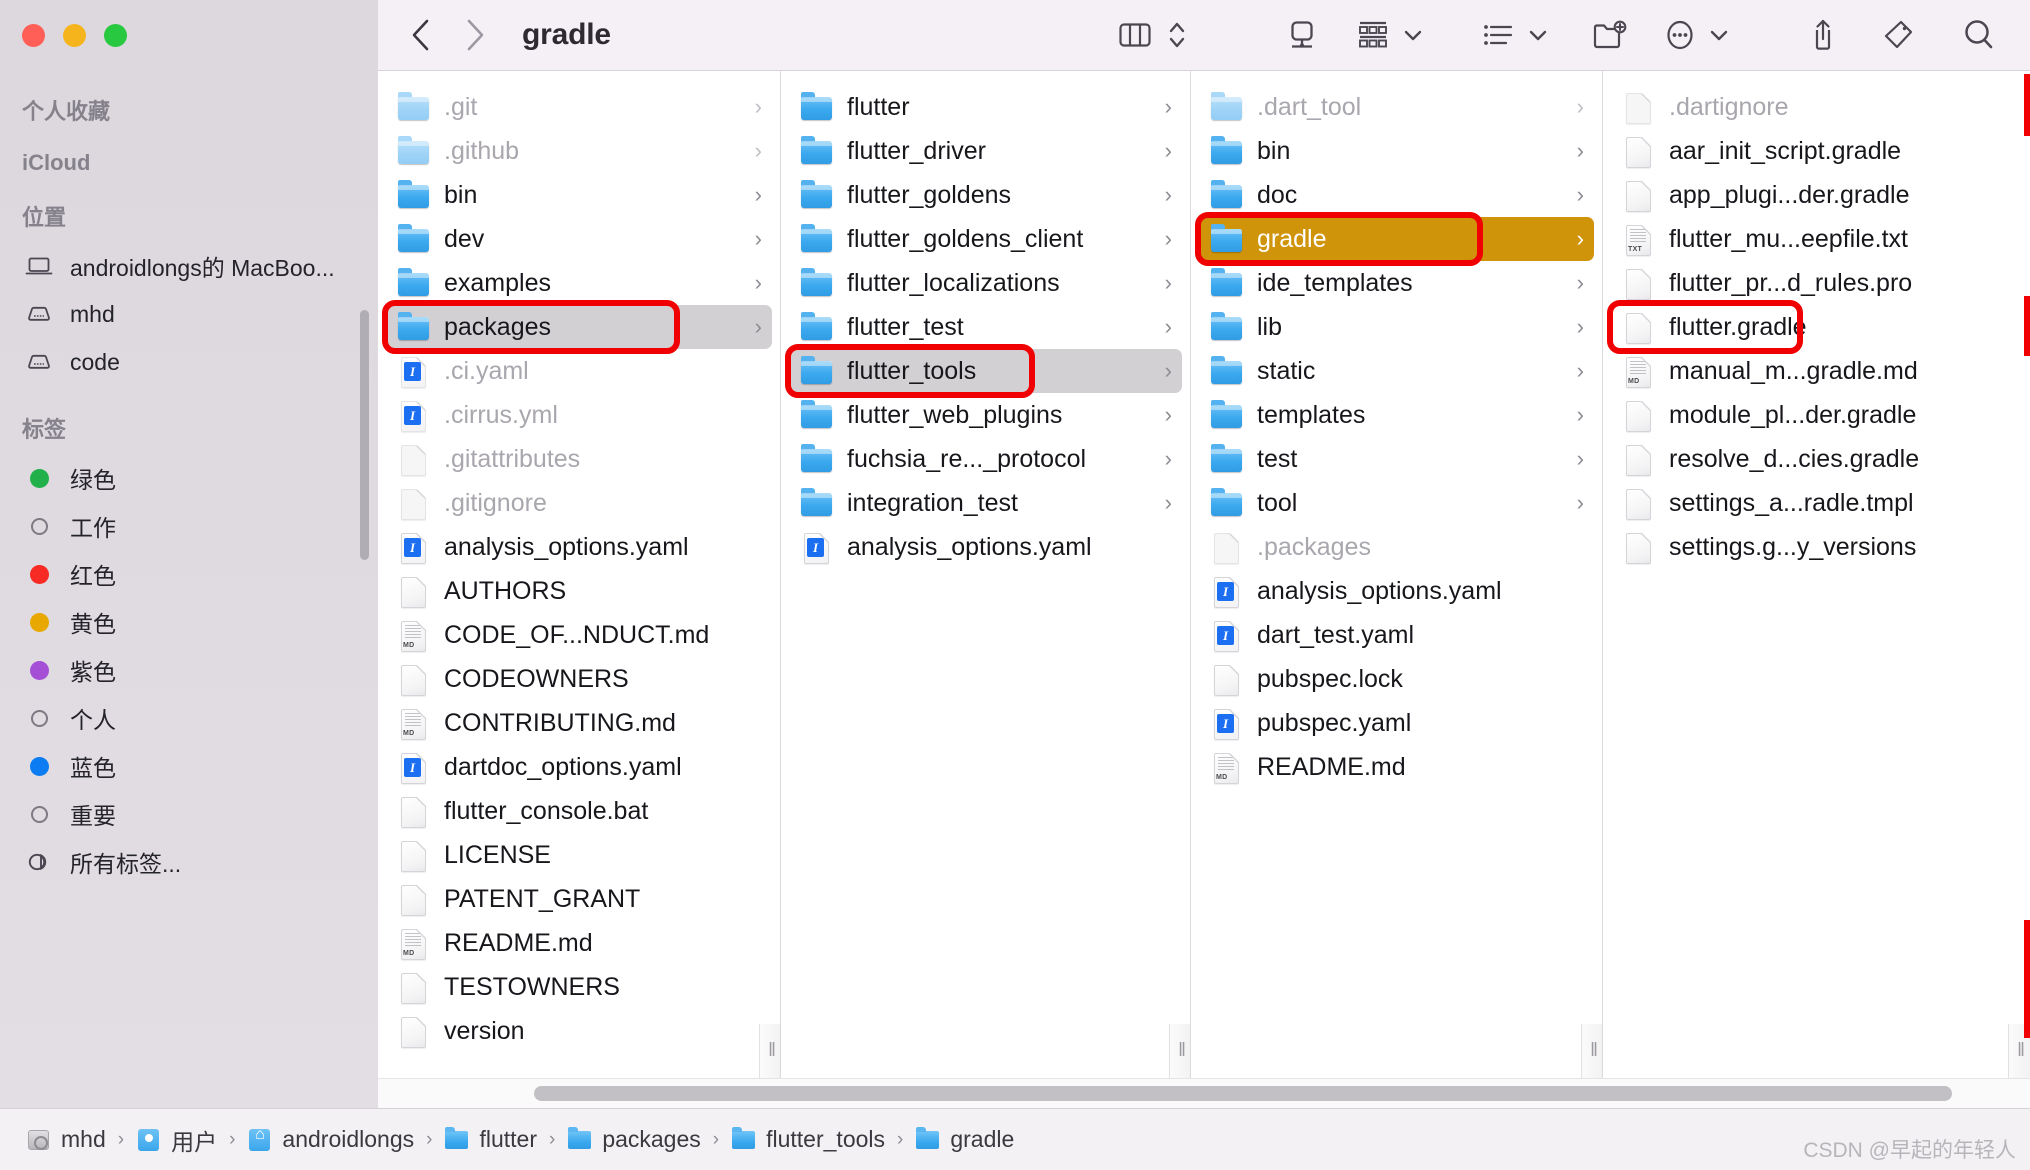 The width and height of the screenshot is (2030, 1170). Describe the element at coordinates (985, 283) in the screenshot. I see `file-row: flutter_localizations ›` at that location.